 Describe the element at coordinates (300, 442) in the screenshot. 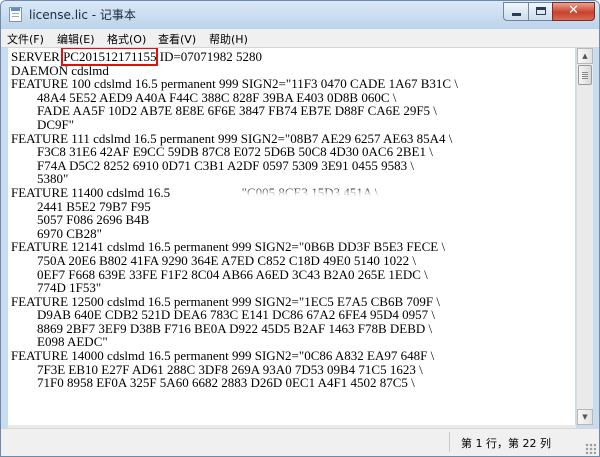

I see `status-bar: 第 1 行，第 22 列` at that location.